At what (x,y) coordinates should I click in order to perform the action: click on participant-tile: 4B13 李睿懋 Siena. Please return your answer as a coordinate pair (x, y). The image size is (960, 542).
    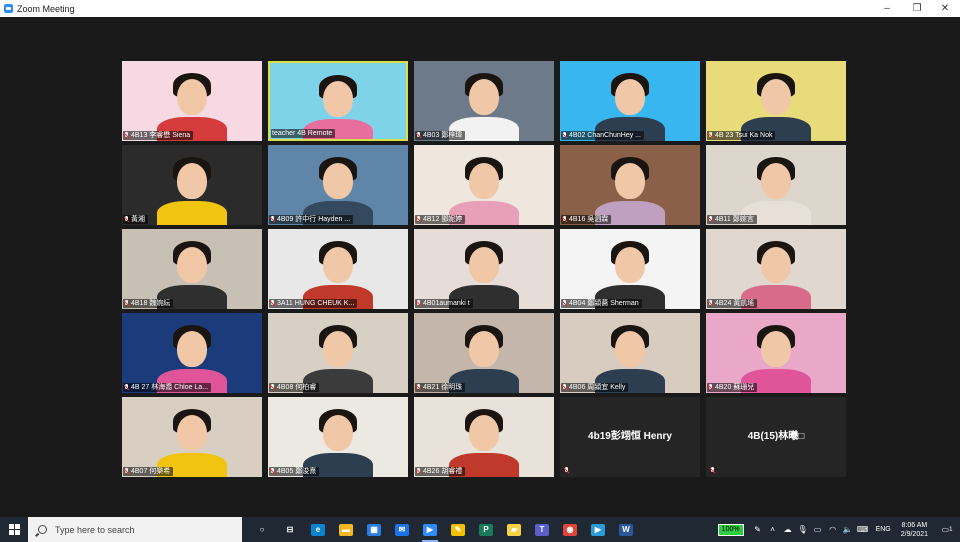
    Looking at the image, I should click on (192, 101).